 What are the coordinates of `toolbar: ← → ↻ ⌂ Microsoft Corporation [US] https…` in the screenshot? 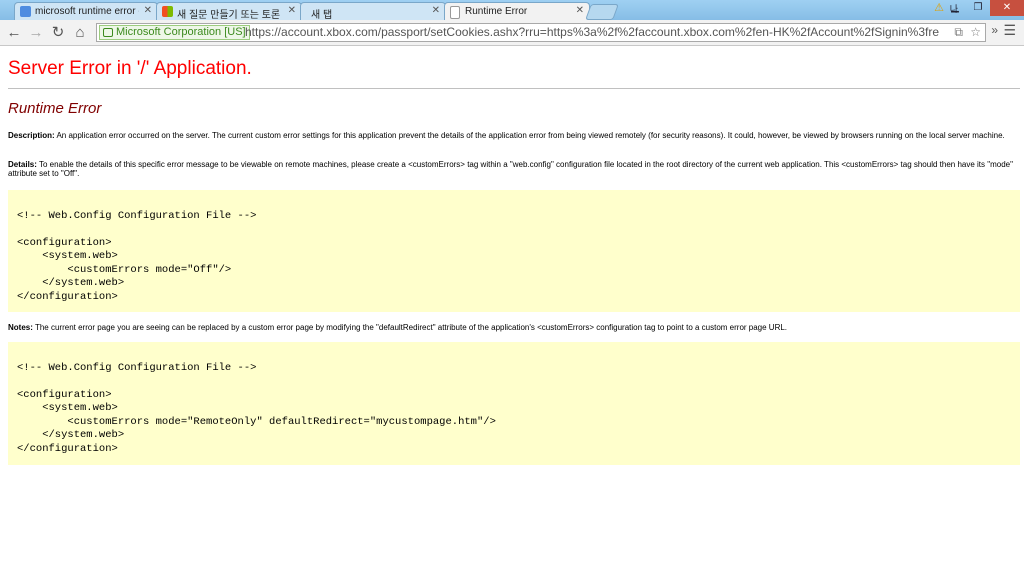 It's located at (512, 33).